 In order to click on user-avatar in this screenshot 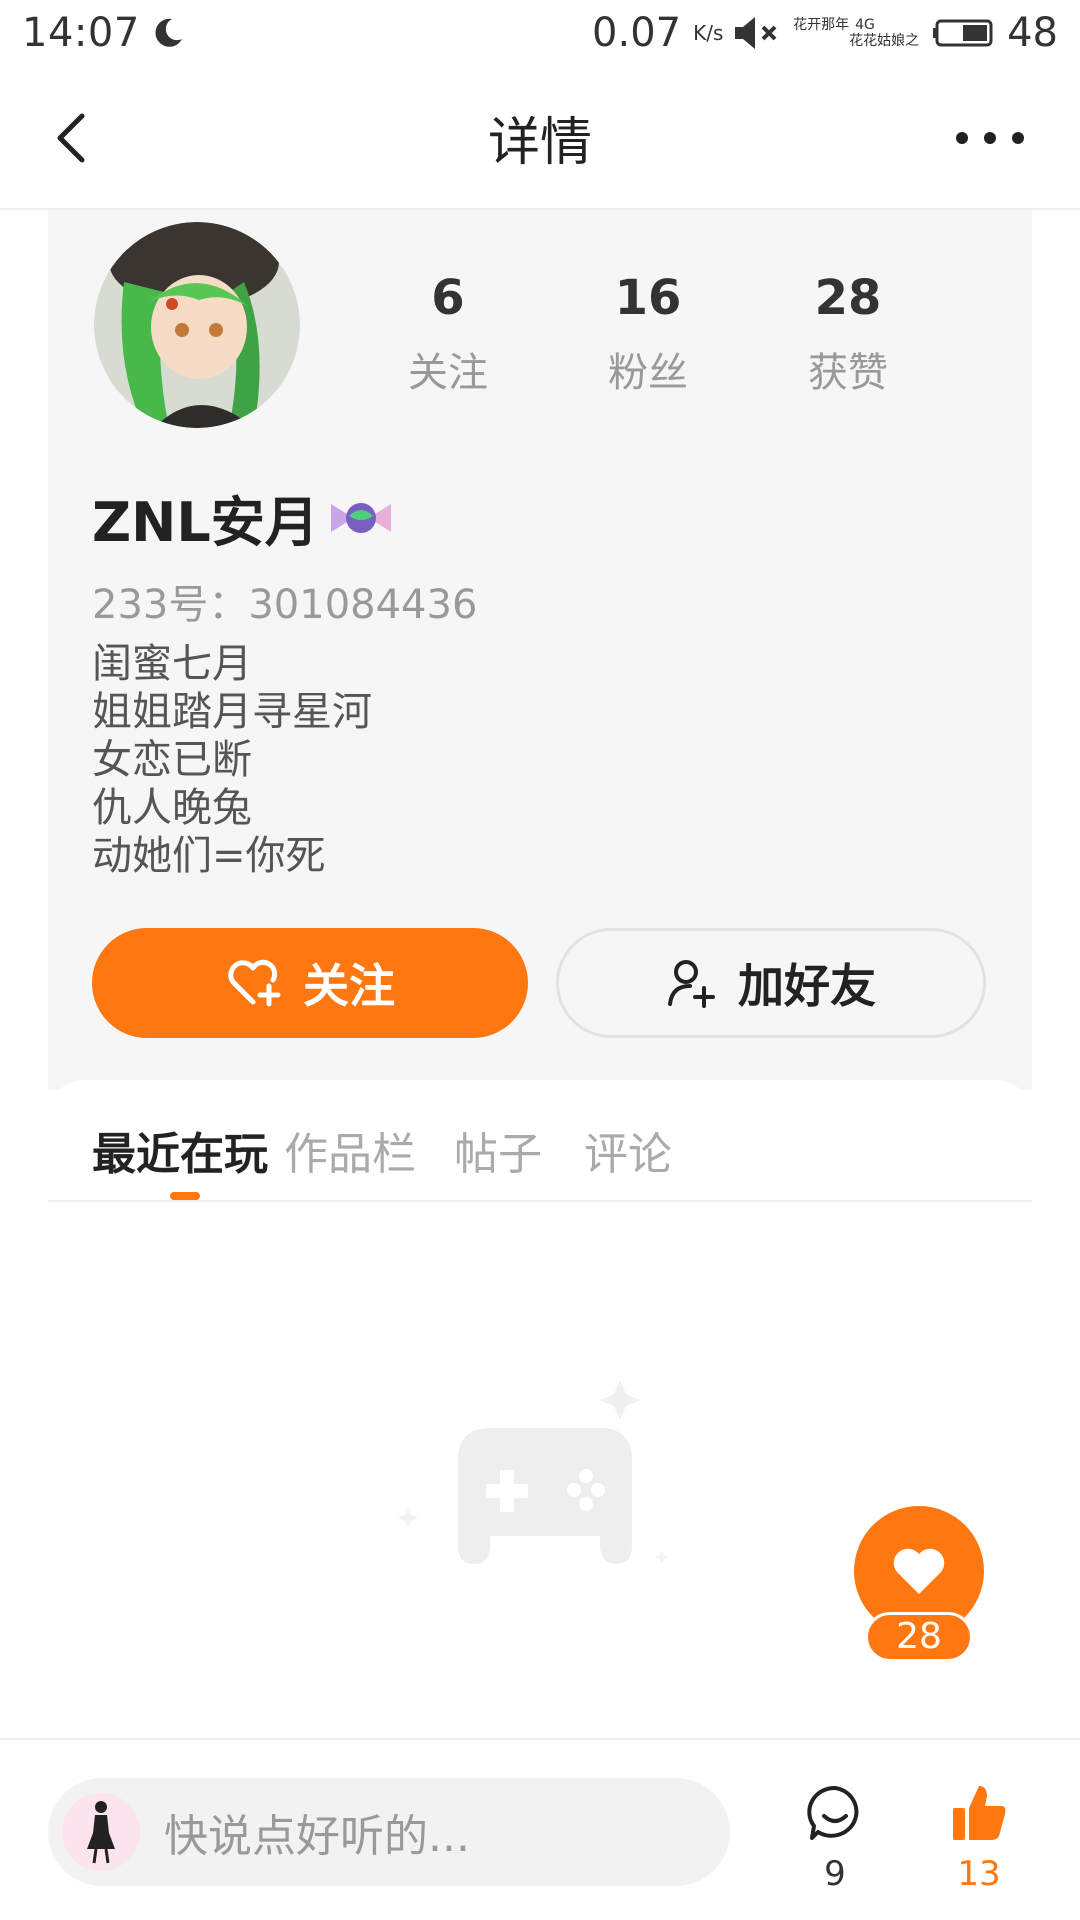, I will do `click(101, 1832)`.